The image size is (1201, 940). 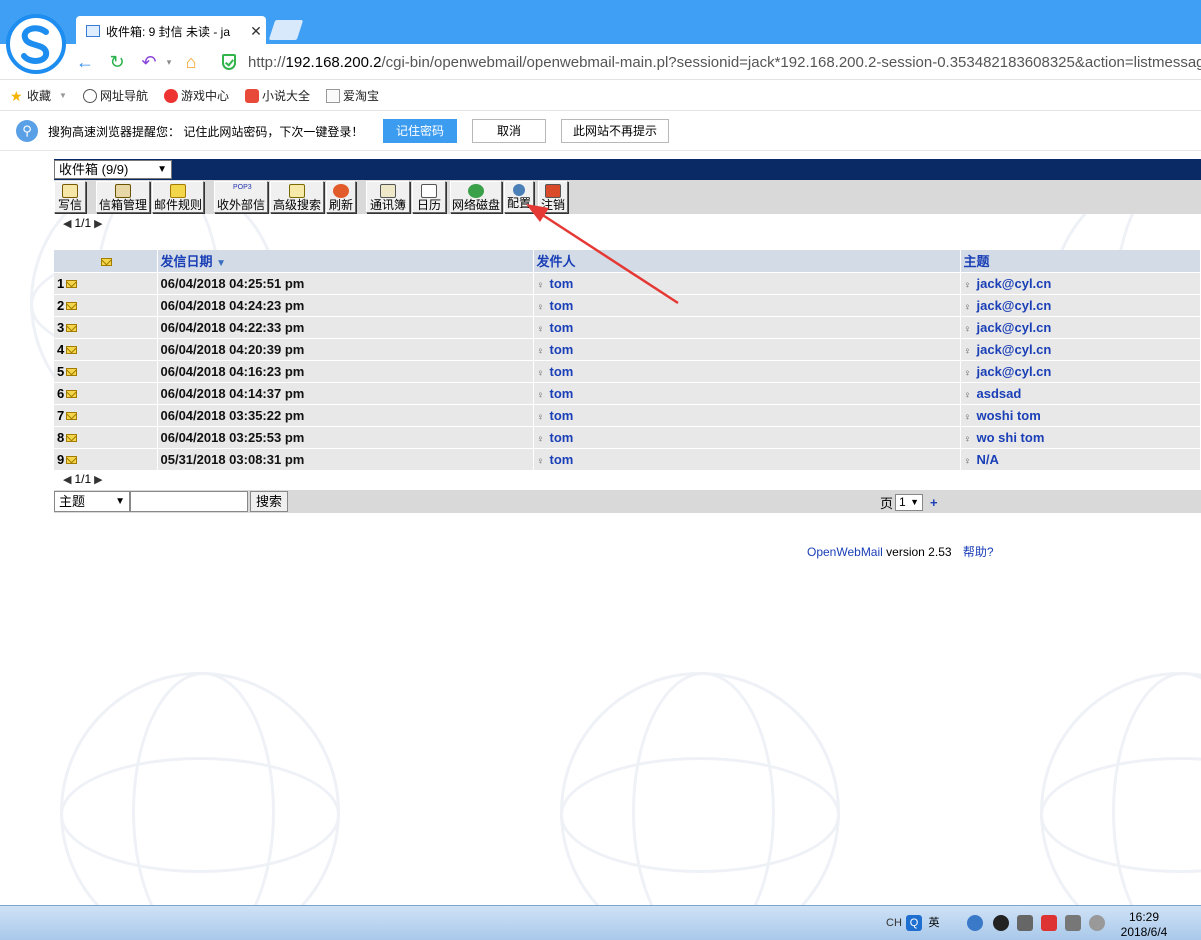 What do you see at coordinates (615, 131) in the screenshot?
I see `never-for-site-button: 此网站不再提示` at bounding box center [615, 131].